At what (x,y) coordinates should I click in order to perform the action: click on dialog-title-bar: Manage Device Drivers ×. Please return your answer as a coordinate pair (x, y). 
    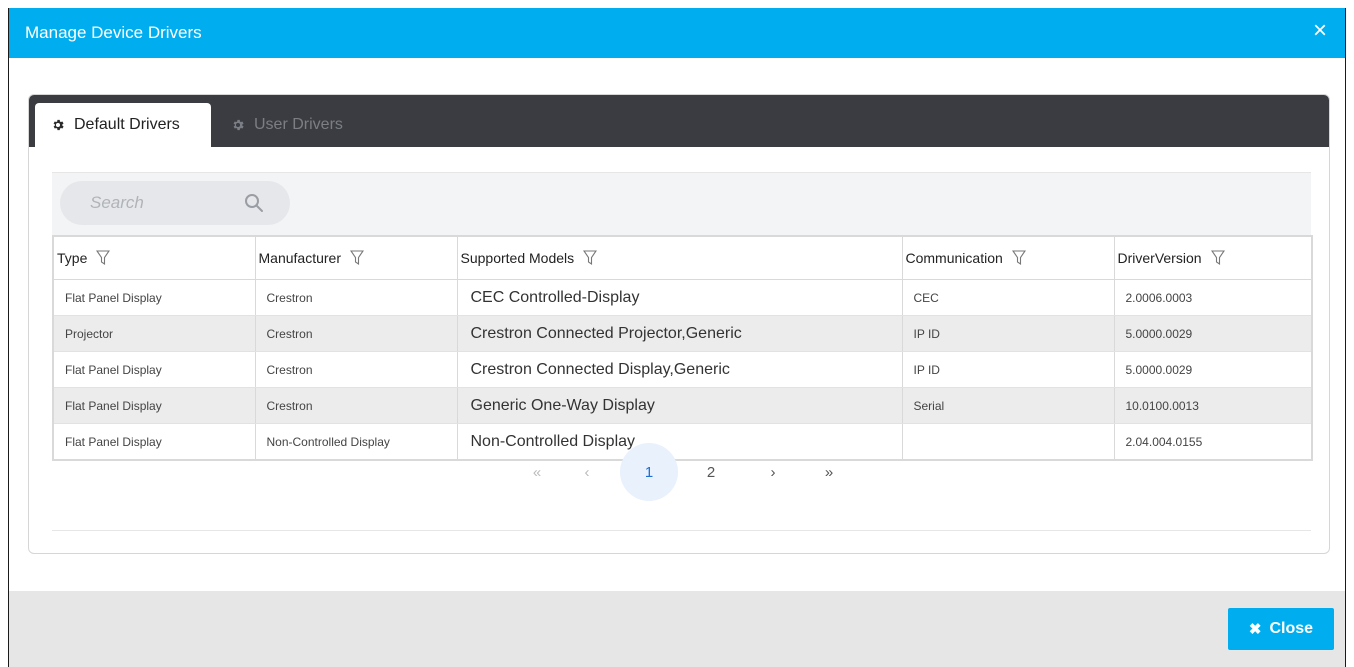
    Looking at the image, I should click on (677, 33).